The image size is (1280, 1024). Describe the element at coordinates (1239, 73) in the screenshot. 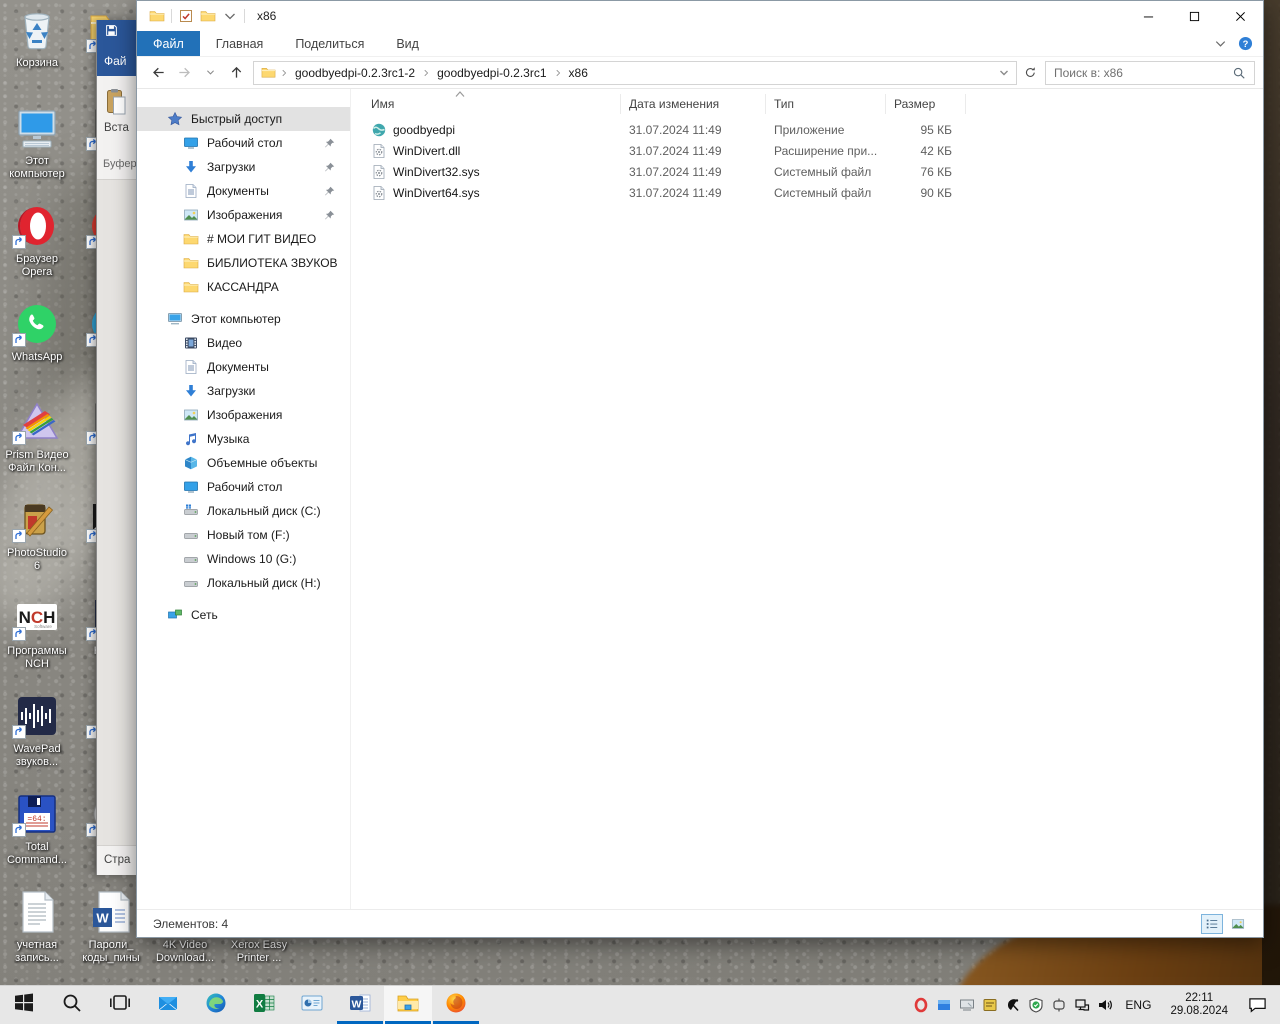

I see `search-icon` at that location.